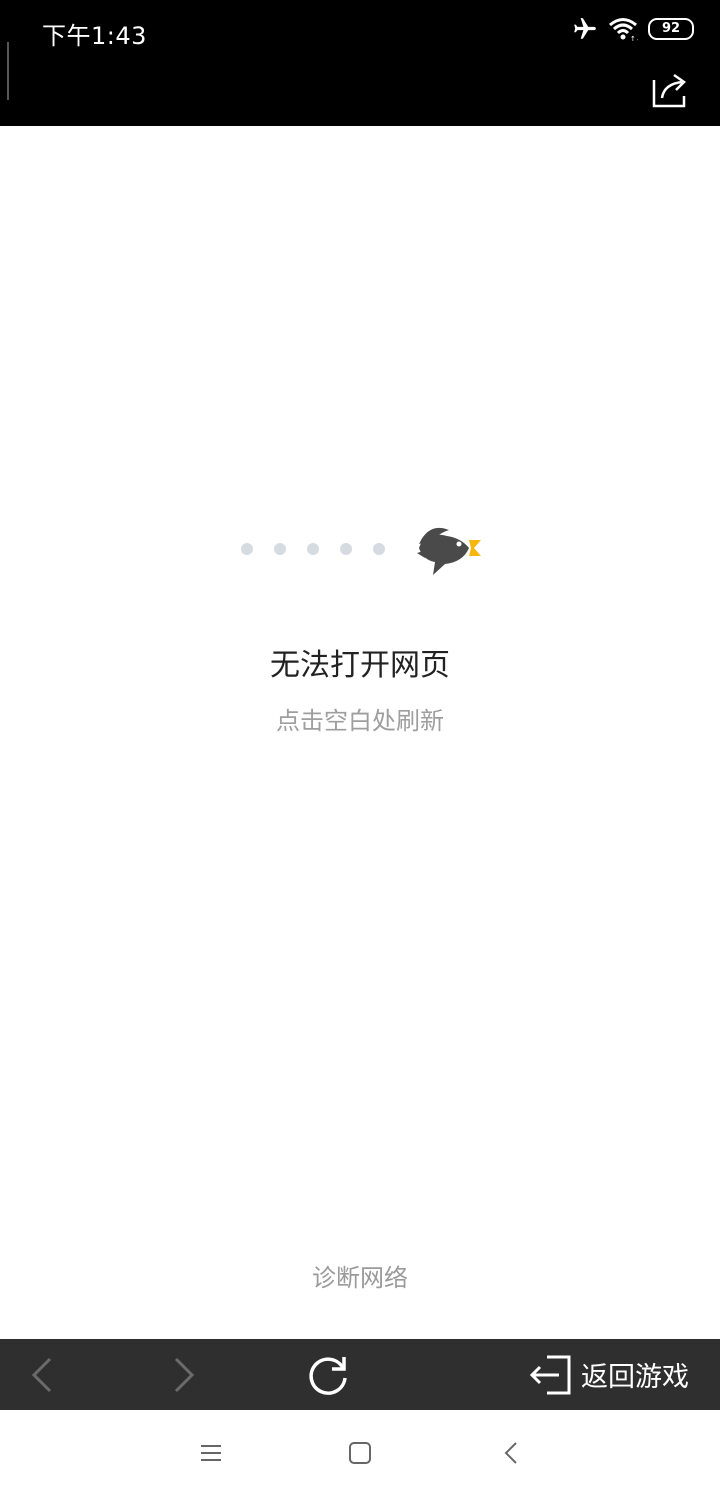 The width and height of the screenshot is (720, 1496). What do you see at coordinates (635, 1377) in the screenshot?
I see `return-to-game-label: 返回游戏` at bounding box center [635, 1377].